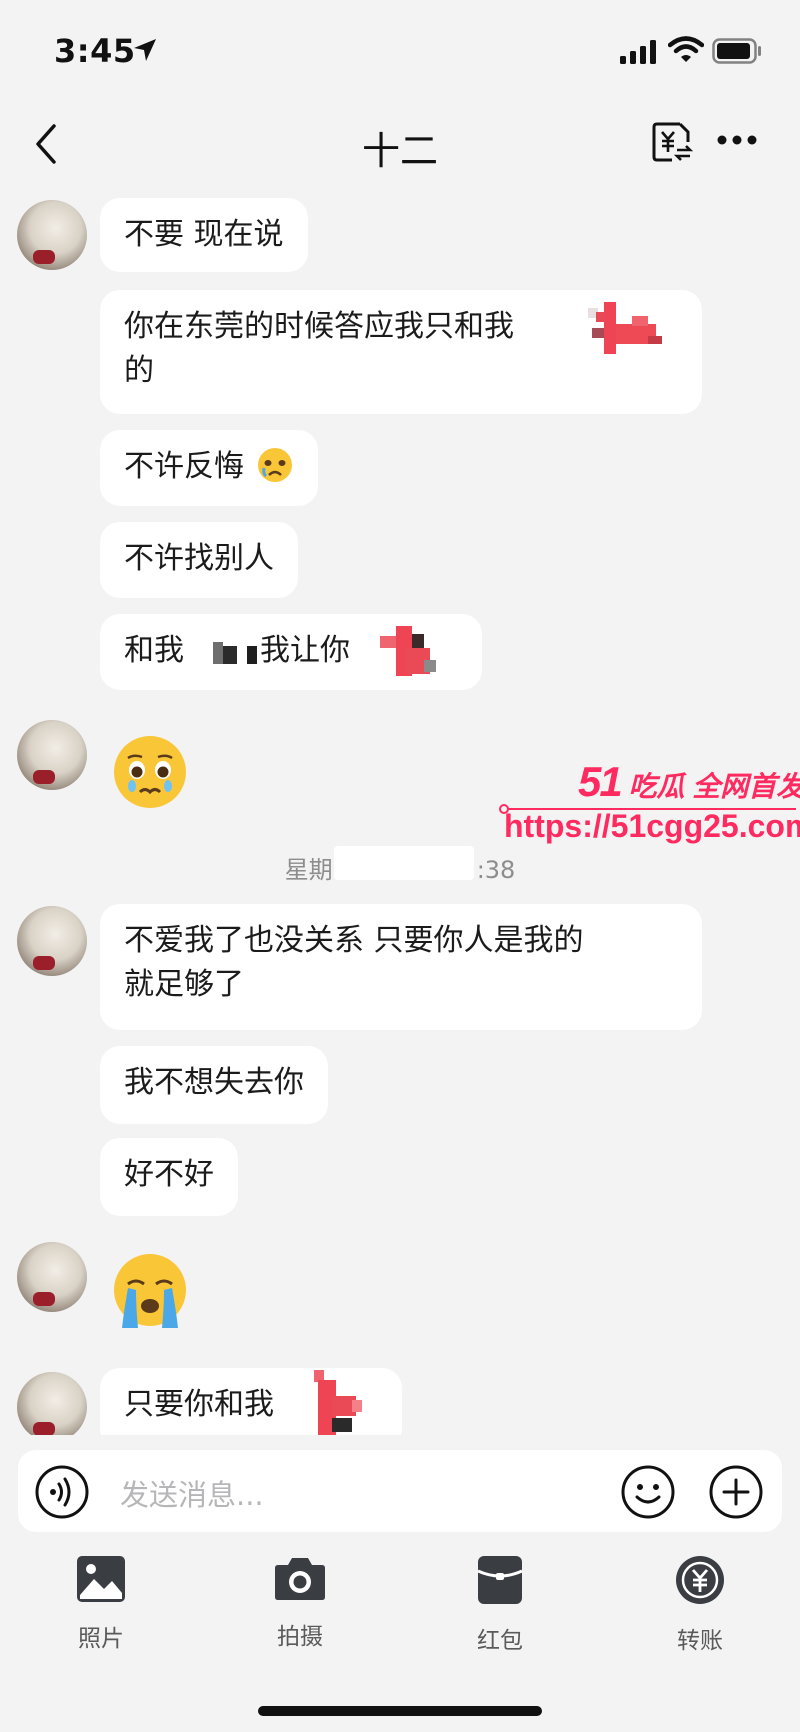 Image resolution: width=800 pixels, height=1732 pixels. What do you see at coordinates (652, 826) in the screenshot?
I see `watermark-url: https://51cgg25.com` at bounding box center [652, 826].